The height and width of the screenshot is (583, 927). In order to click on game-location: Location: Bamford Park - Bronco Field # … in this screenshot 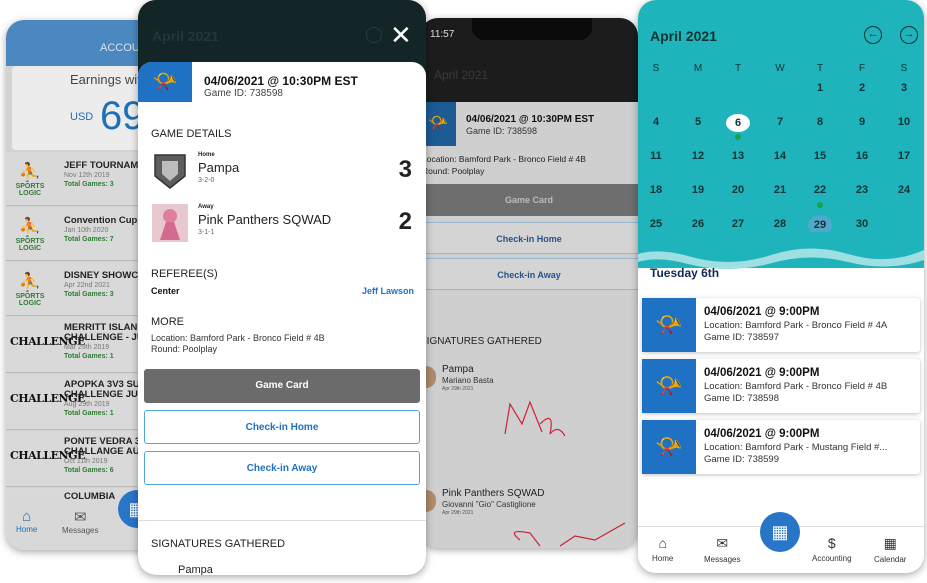, I will do `click(504, 159)`.